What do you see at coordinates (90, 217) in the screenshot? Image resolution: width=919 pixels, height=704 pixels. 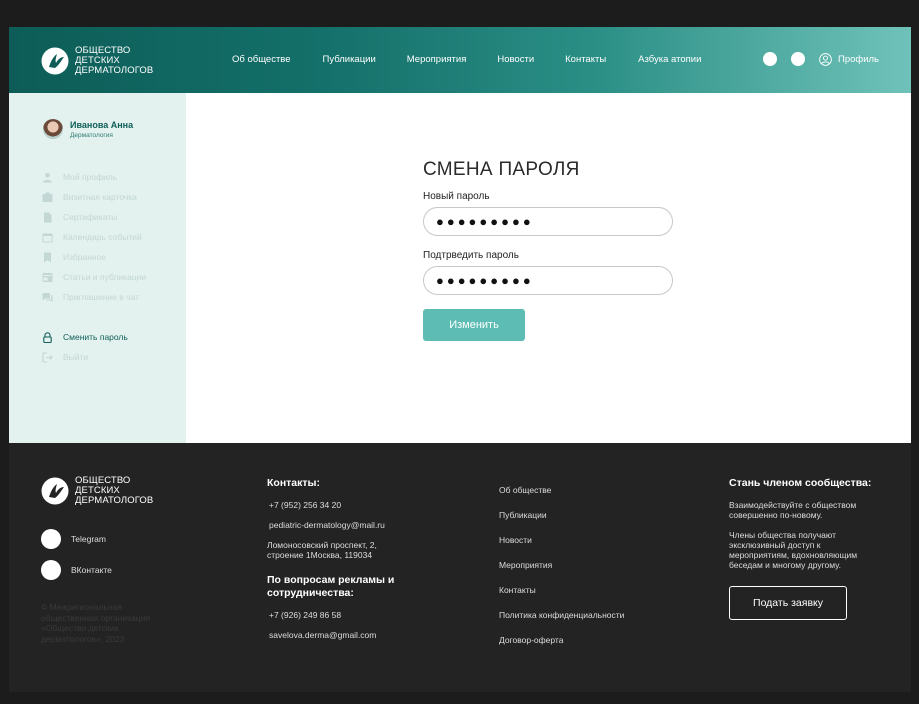 I see `sidebar-item-label: Сертификаты` at bounding box center [90, 217].